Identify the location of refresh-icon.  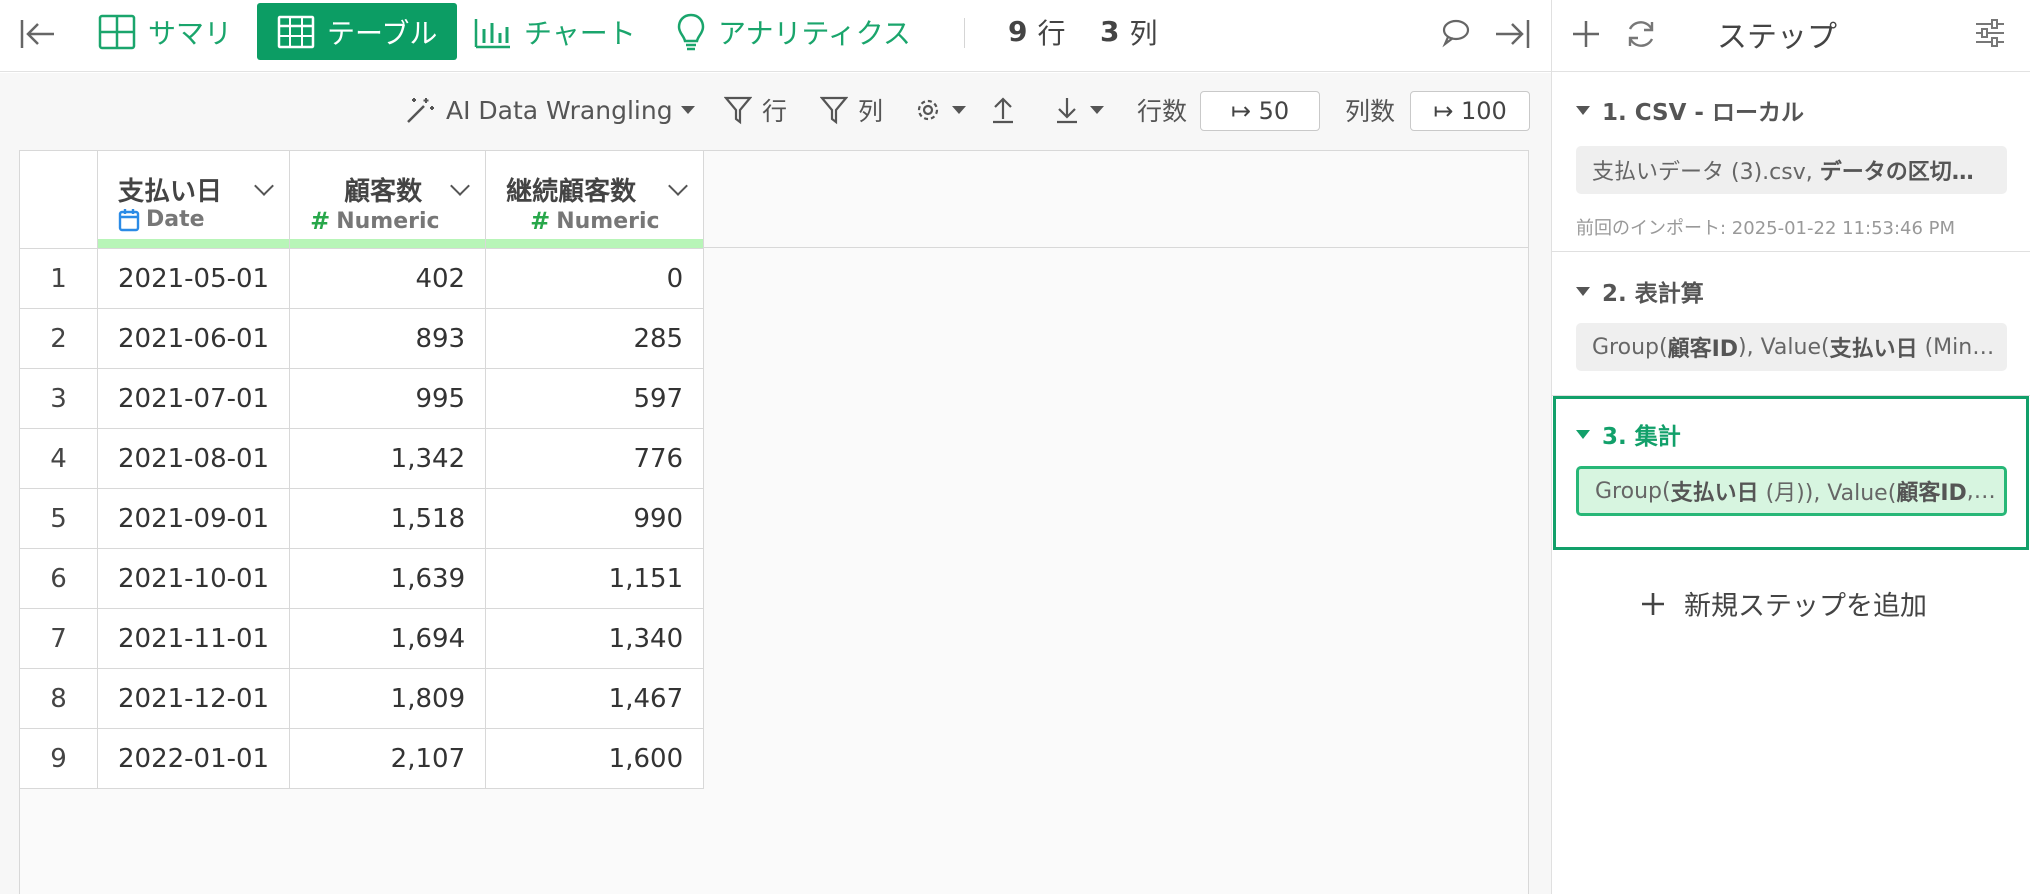
(1641, 36).